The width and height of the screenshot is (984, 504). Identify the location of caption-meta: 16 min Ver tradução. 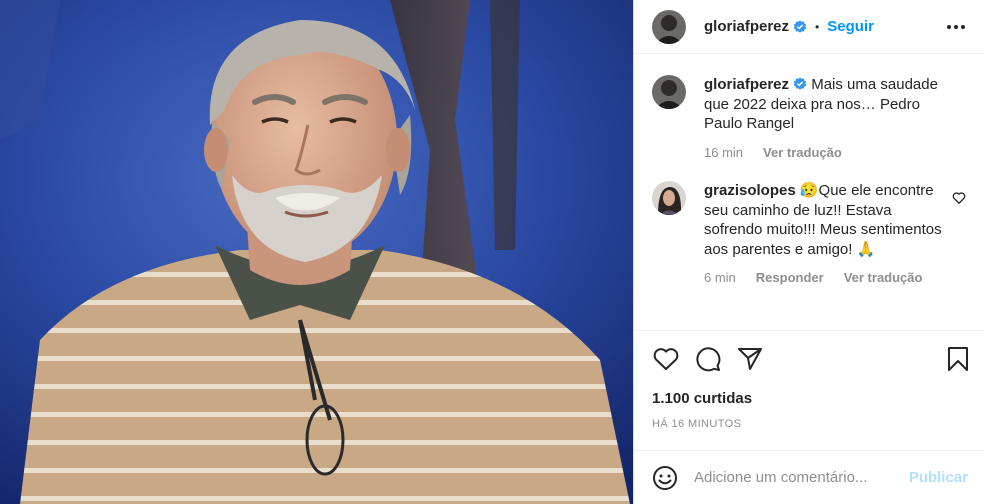
(824, 153).